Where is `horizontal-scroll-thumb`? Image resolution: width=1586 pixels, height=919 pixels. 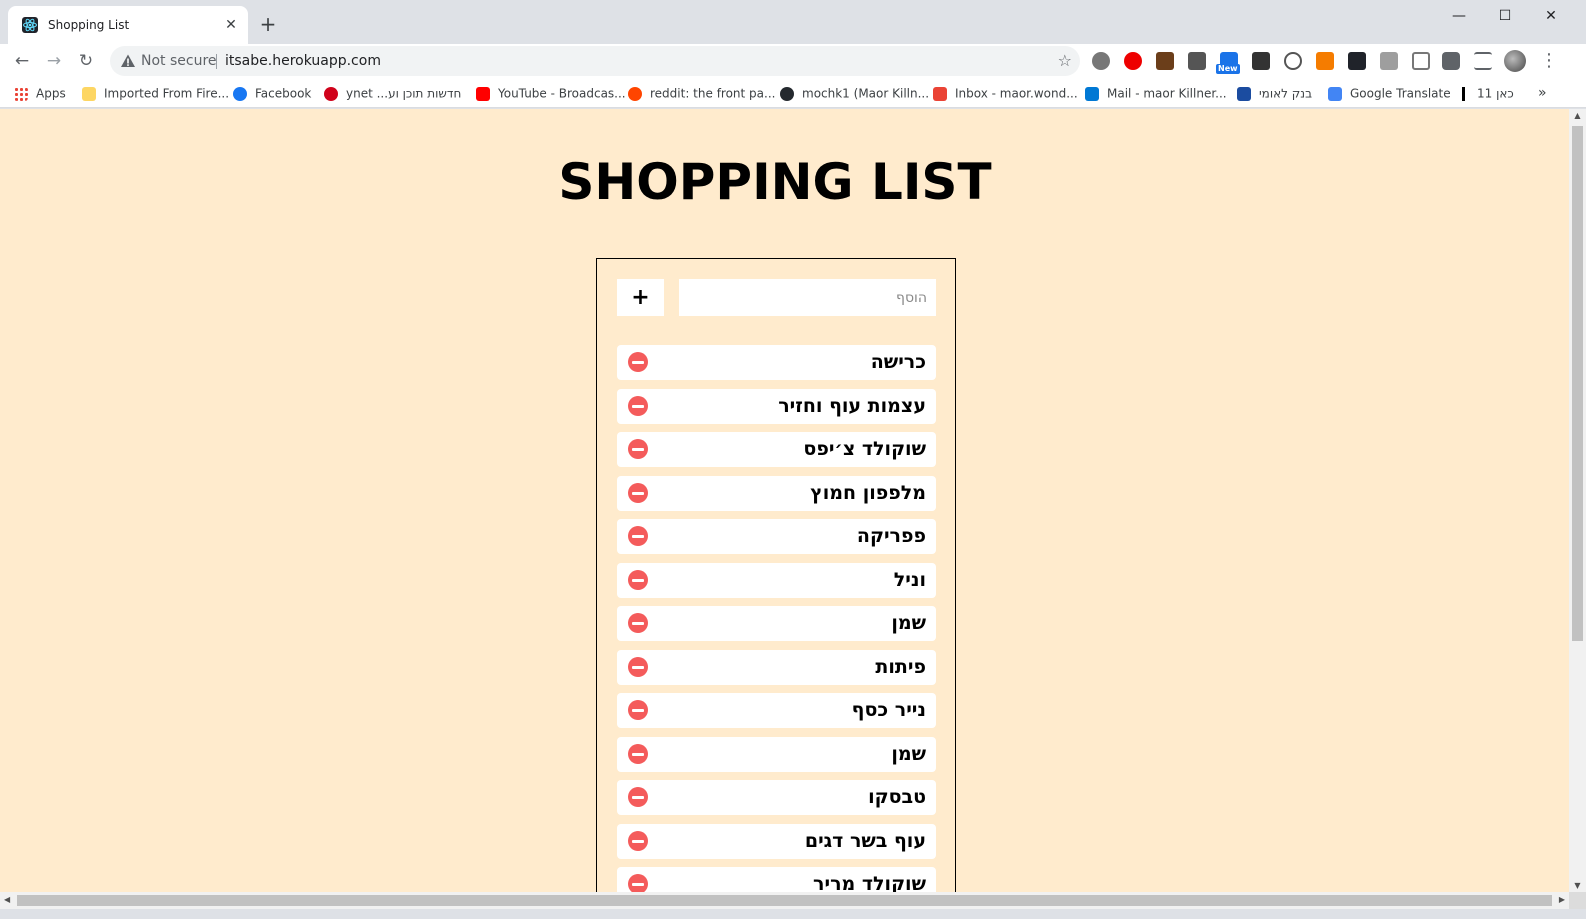
horizontal-scroll-thumb is located at coordinates (784, 900).